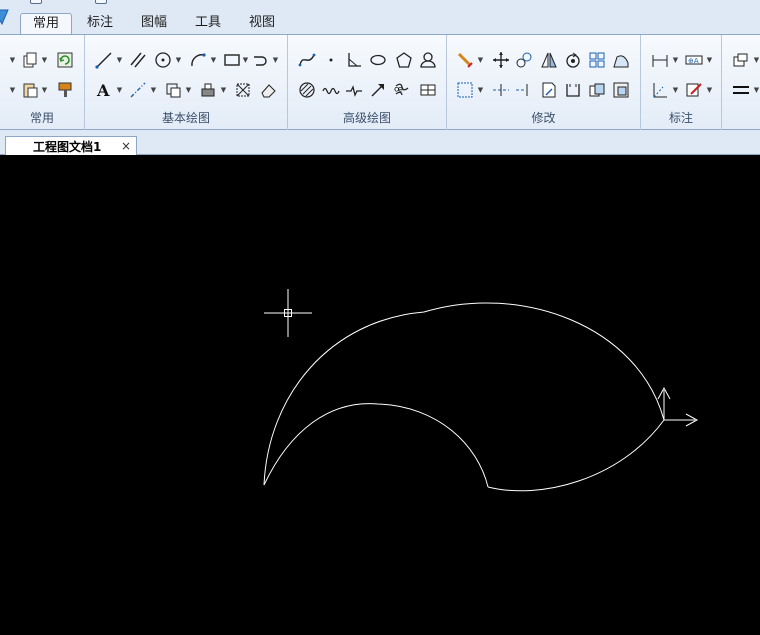 Image resolution: width=760 pixels, height=635 pixels. What do you see at coordinates (549, 90) in the screenshot?
I see `stretch-icon` at bounding box center [549, 90].